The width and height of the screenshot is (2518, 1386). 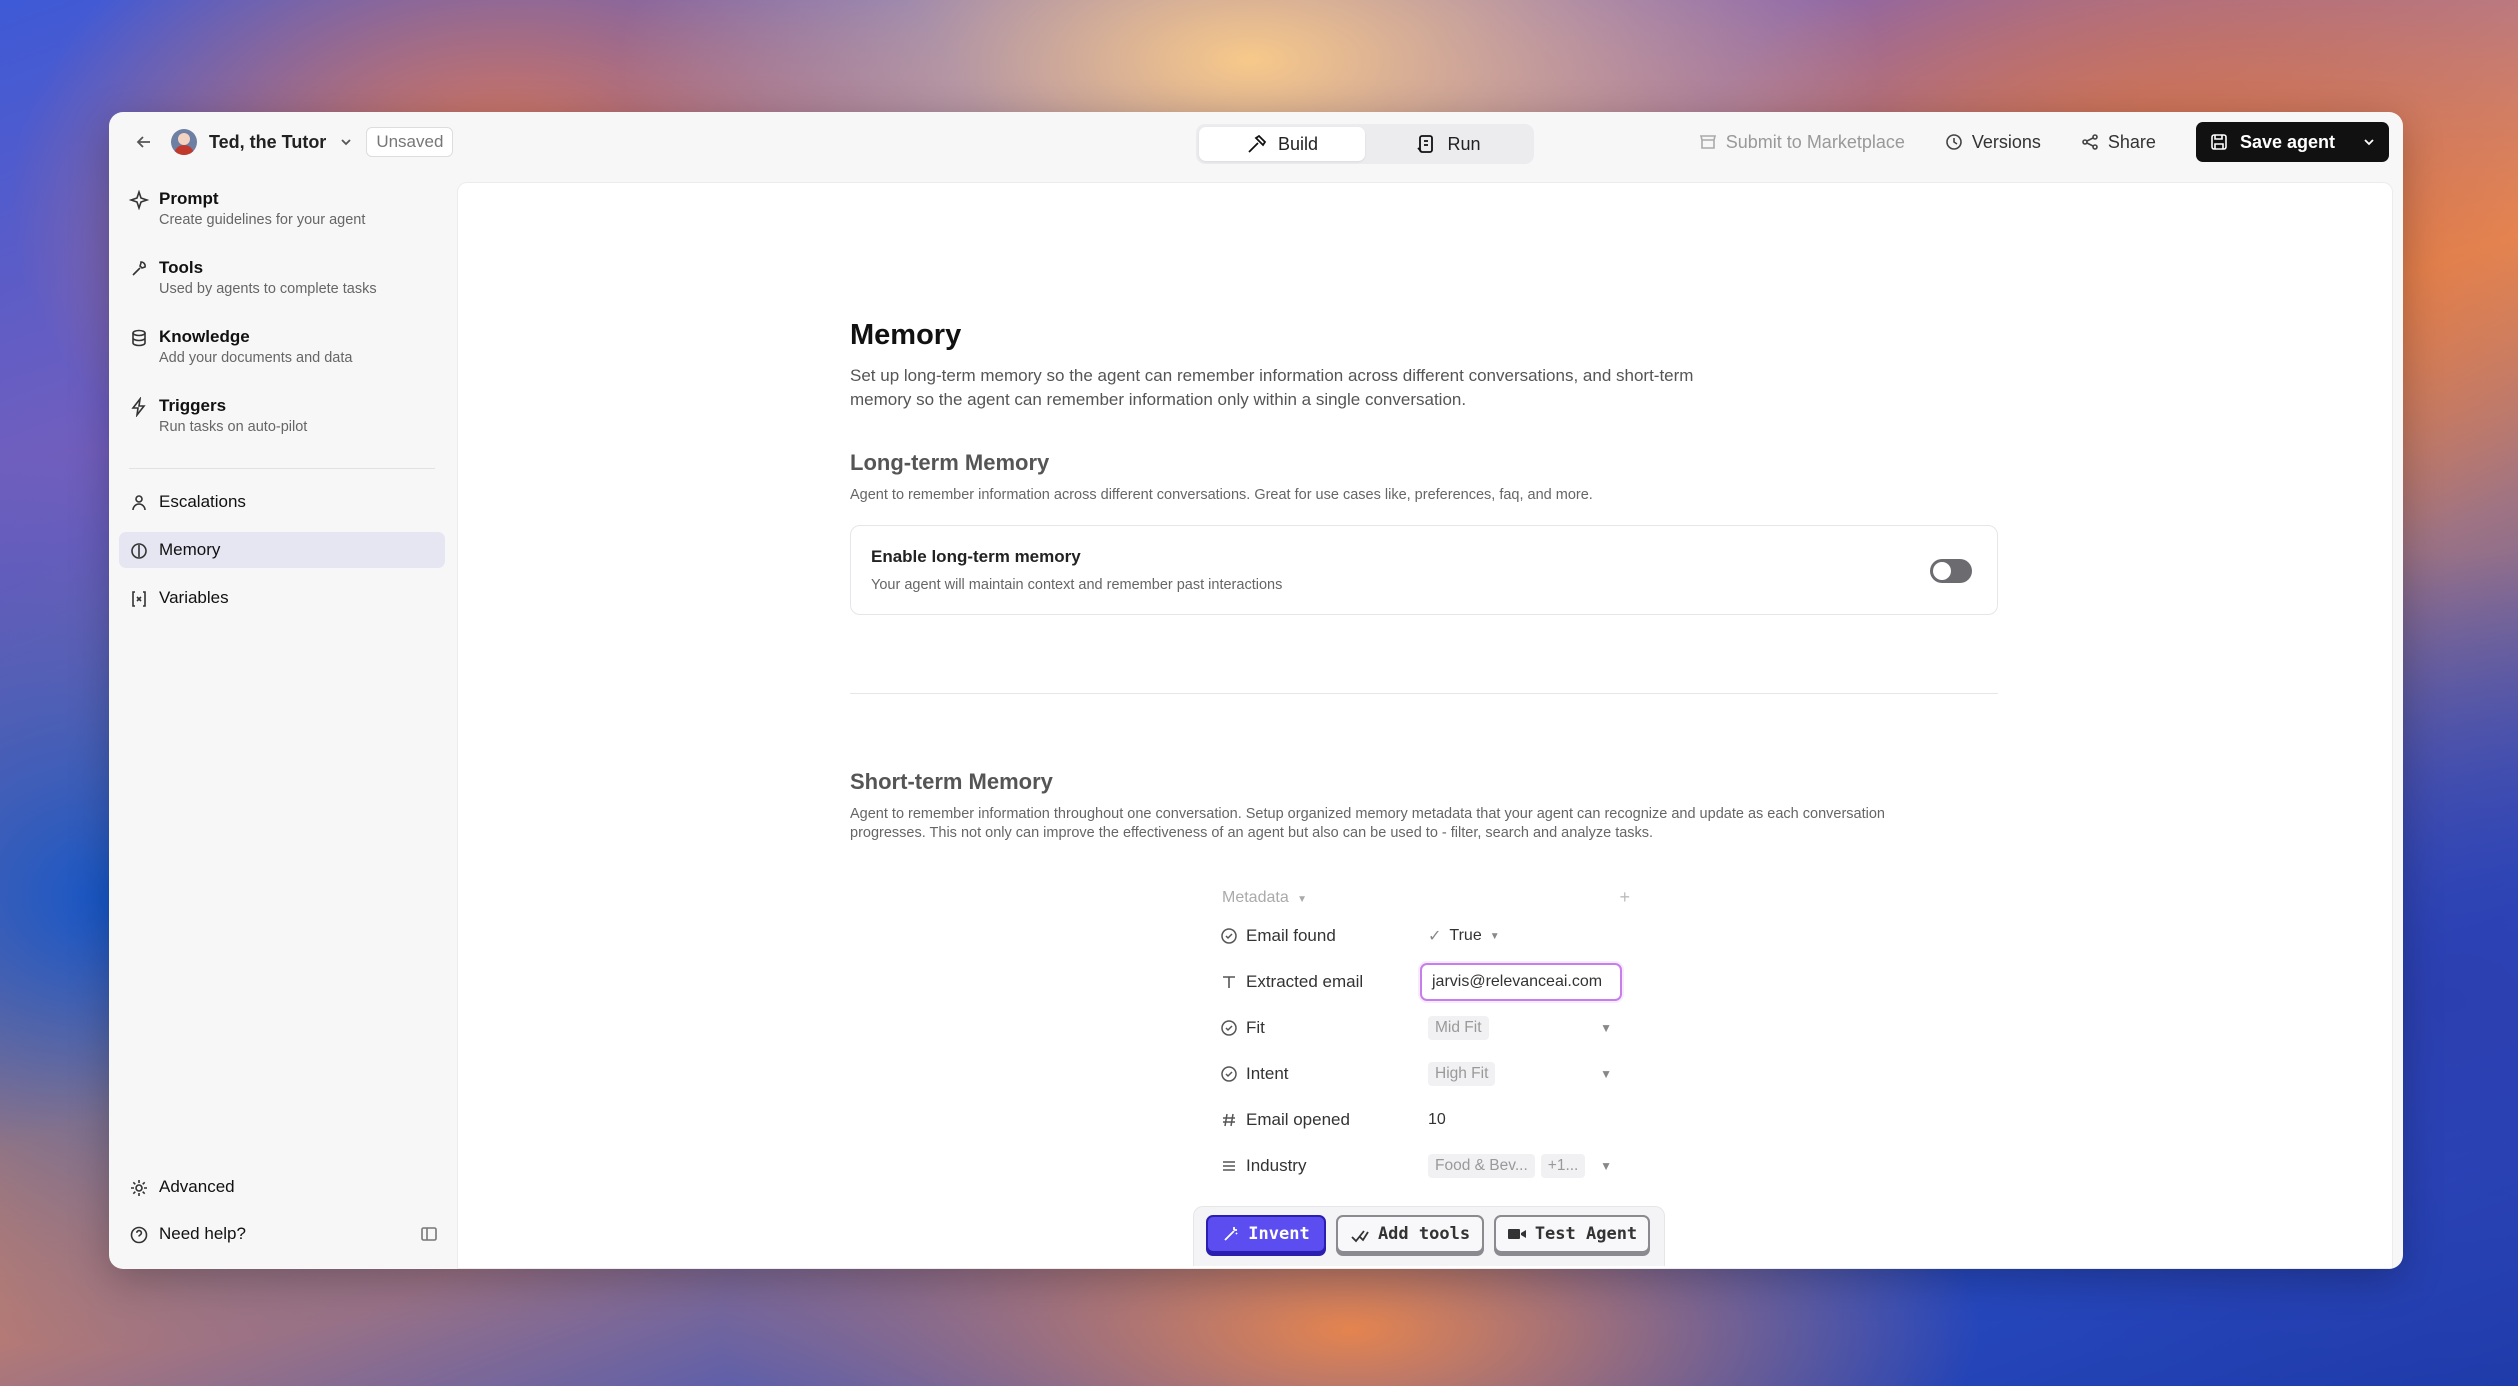 I want to click on chevron-down-icon, so click(x=346, y=142).